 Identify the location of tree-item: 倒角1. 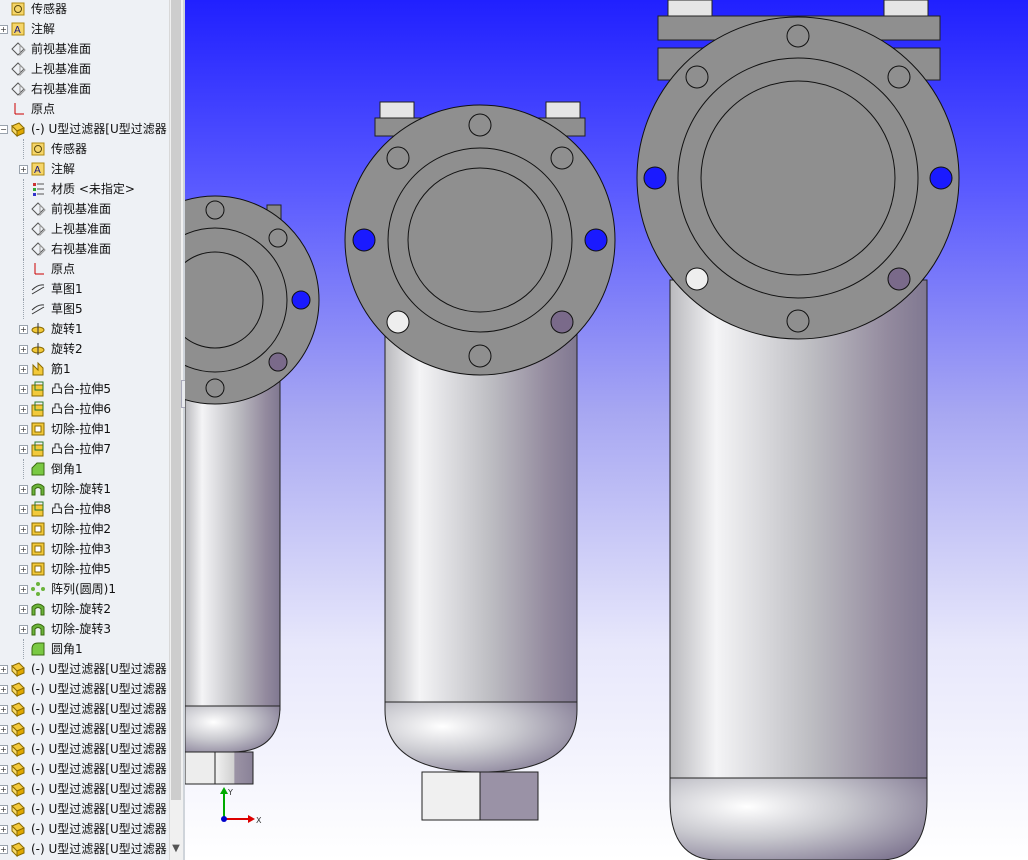
(84, 469).